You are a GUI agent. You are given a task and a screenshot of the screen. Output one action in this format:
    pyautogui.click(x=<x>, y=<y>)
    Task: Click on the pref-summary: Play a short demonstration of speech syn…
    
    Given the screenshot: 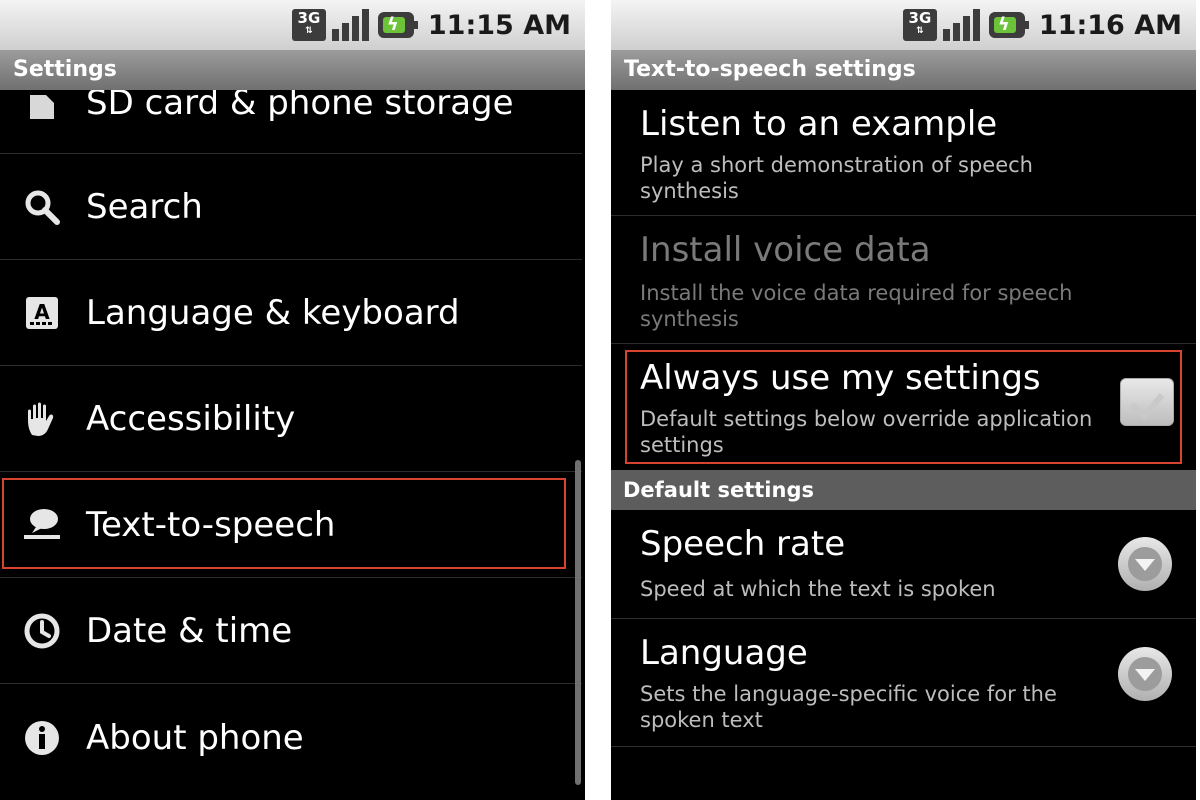 What is the action you would take?
    pyautogui.click(x=836, y=178)
    